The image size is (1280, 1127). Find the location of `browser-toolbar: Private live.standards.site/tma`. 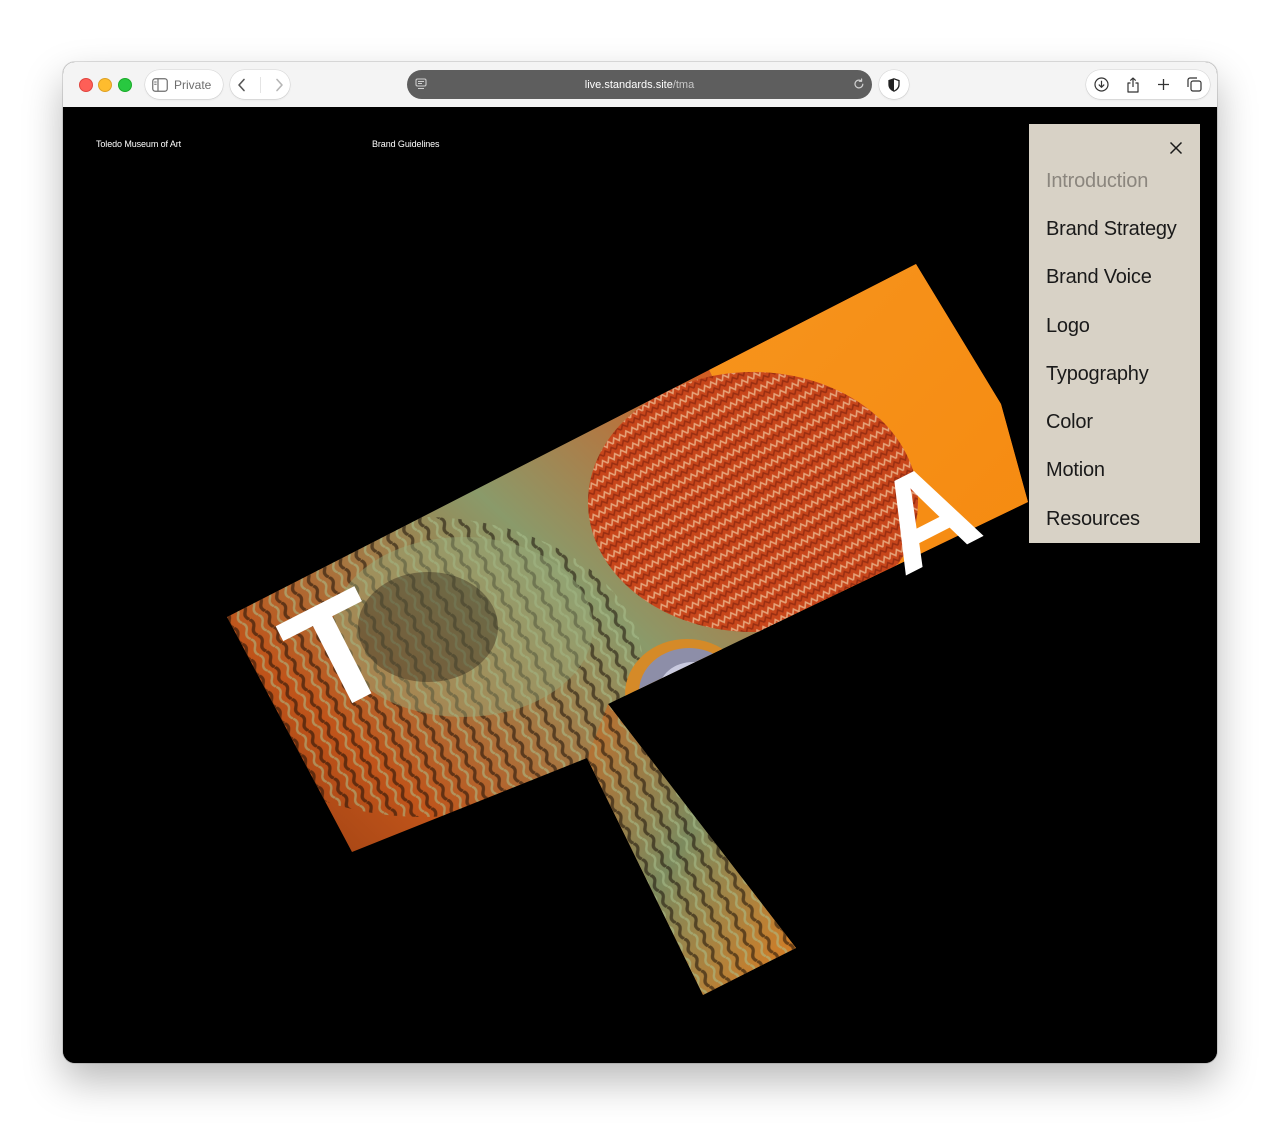

browser-toolbar: Private live.standards.site/tma is located at coordinates (640, 85).